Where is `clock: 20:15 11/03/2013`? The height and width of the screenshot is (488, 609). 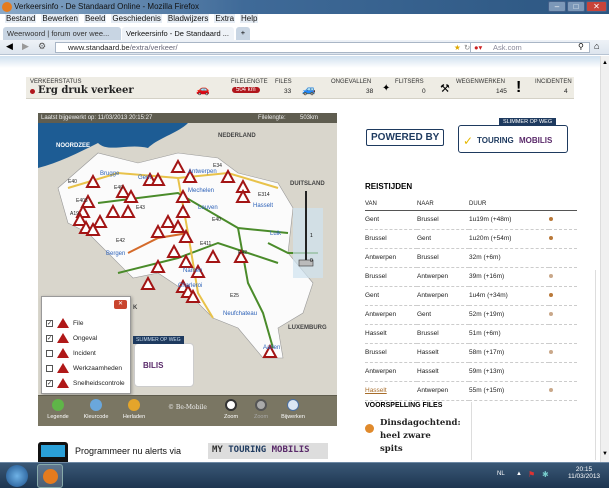
clock: 20:15 11/03/2013 is located at coordinates (584, 473).